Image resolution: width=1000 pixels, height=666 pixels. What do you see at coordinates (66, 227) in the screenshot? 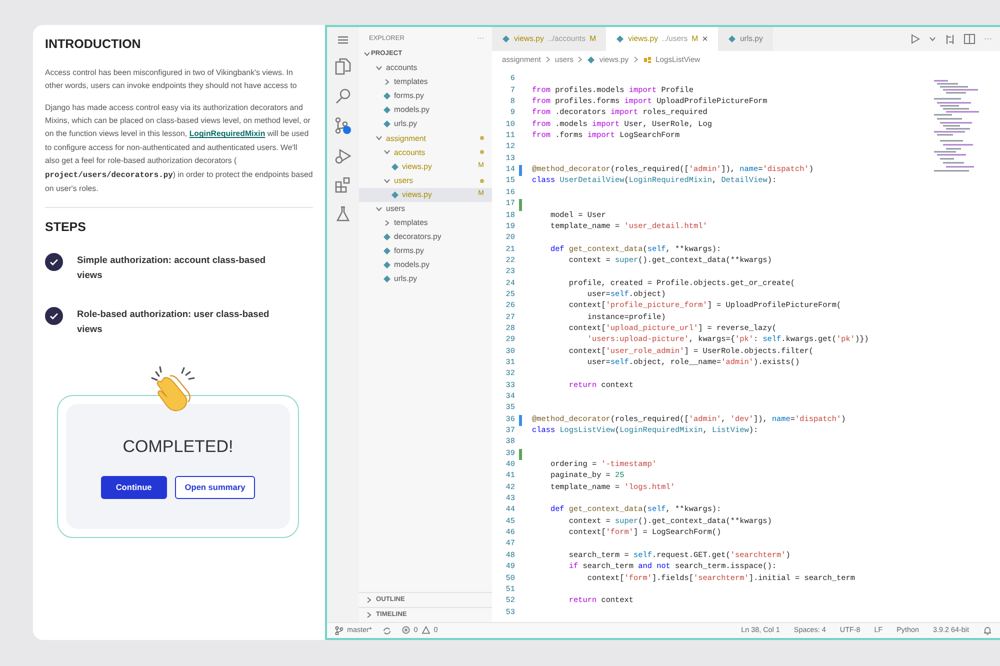
I see `section-title: STEPS` at bounding box center [66, 227].